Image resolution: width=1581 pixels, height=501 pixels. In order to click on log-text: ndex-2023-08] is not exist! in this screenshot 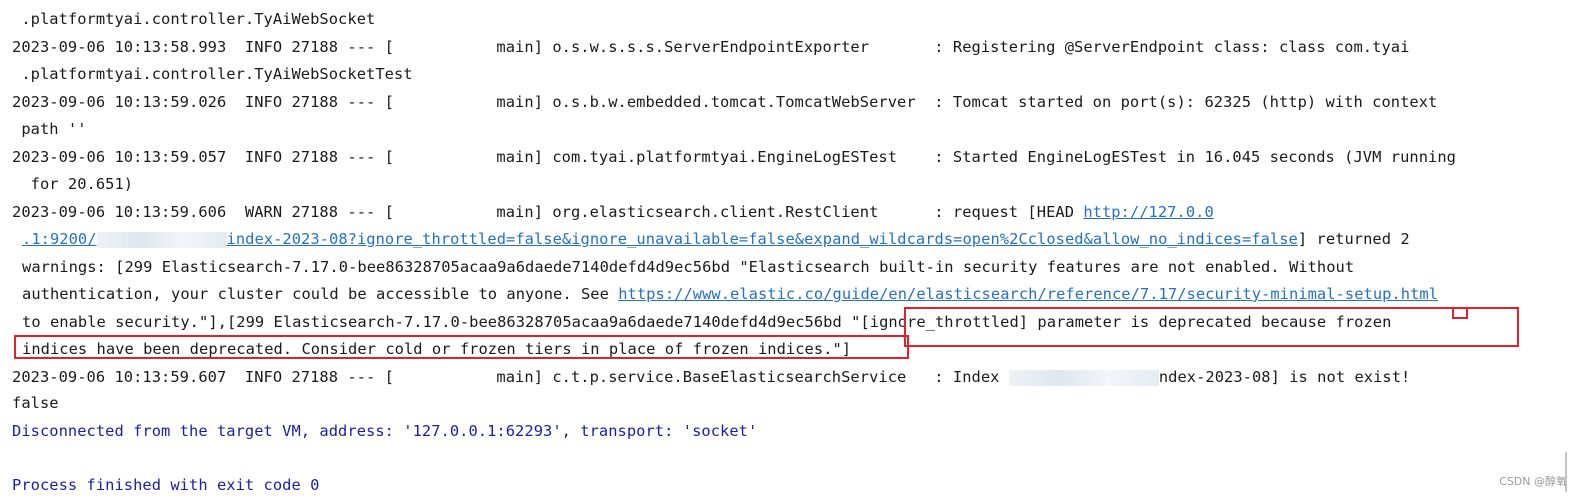, I will do `click(1284, 377)`.